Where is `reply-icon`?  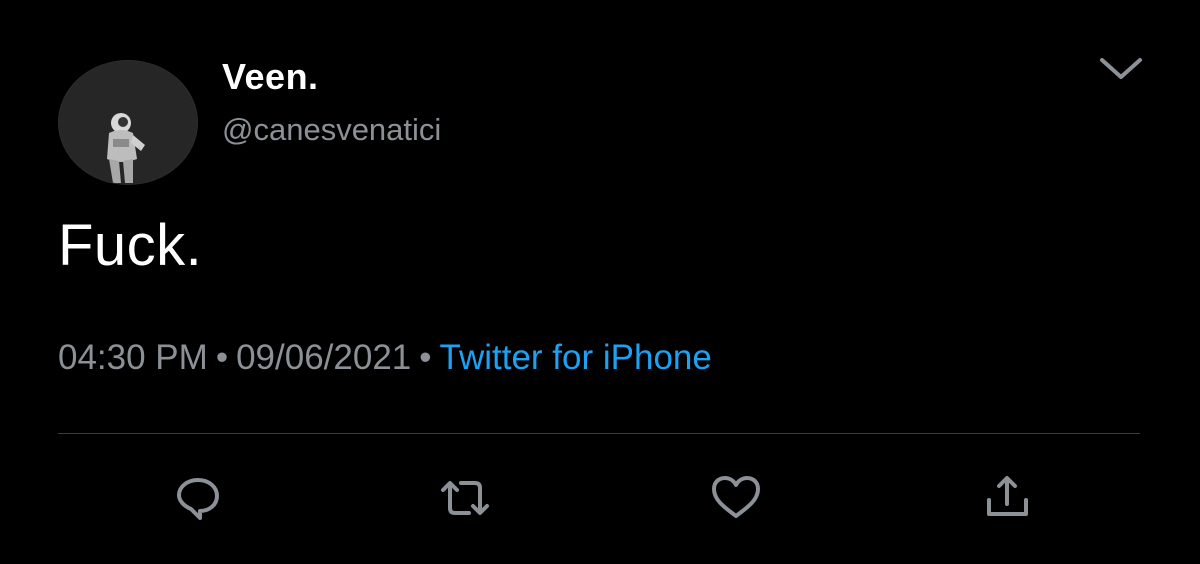
reply-icon is located at coordinates (198, 498).